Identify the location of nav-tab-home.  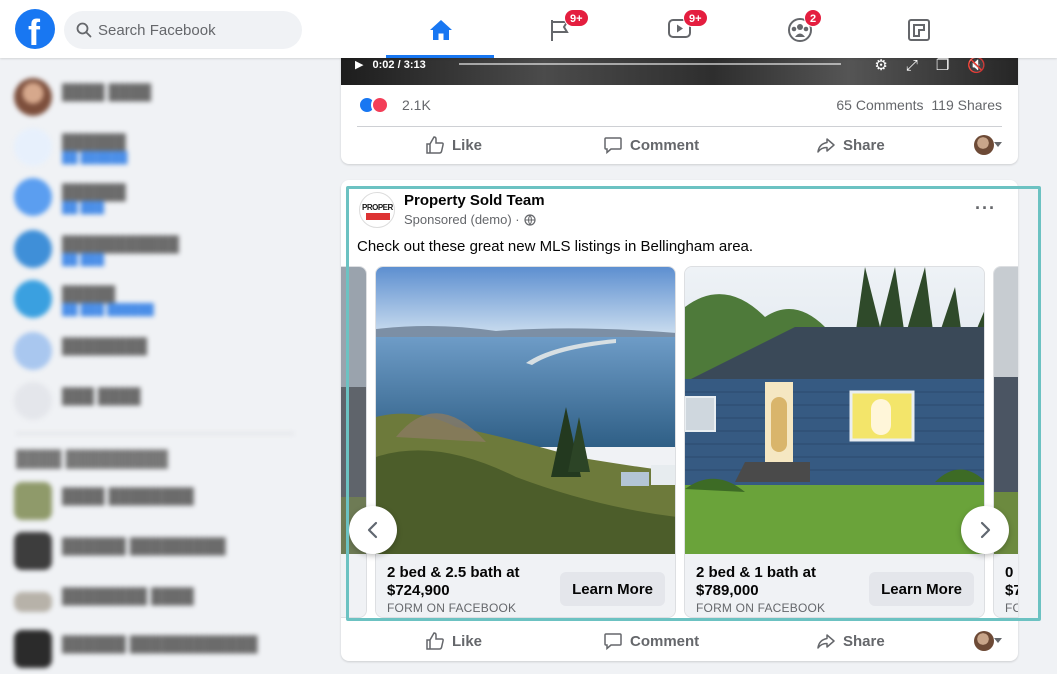
(440, 29).